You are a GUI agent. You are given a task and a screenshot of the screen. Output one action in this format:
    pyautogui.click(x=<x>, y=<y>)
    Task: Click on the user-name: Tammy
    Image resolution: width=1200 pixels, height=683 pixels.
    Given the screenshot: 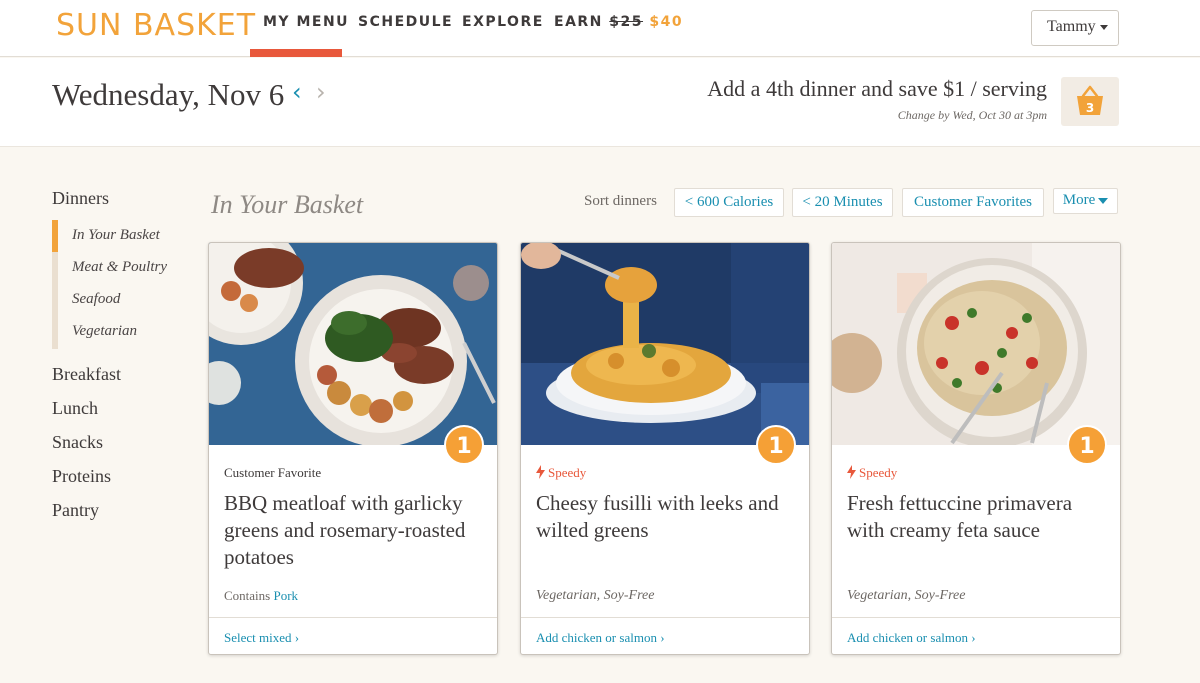 What is the action you would take?
    pyautogui.click(x=1071, y=26)
    